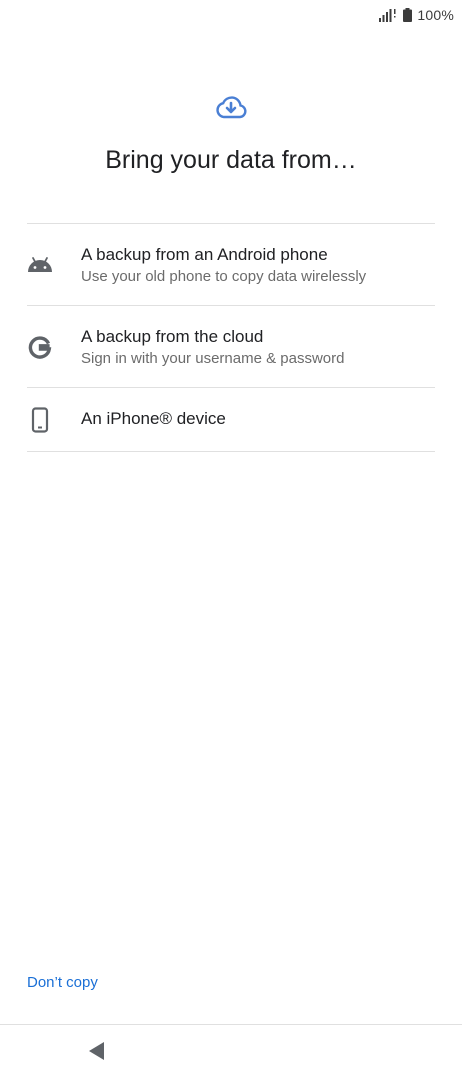 The width and height of the screenshot is (462, 1078). What do you see at coordinates (231, 420) in the screenshot?
I see `option-iphone-device: An iPhone® device` at bounding box center [231, 420].